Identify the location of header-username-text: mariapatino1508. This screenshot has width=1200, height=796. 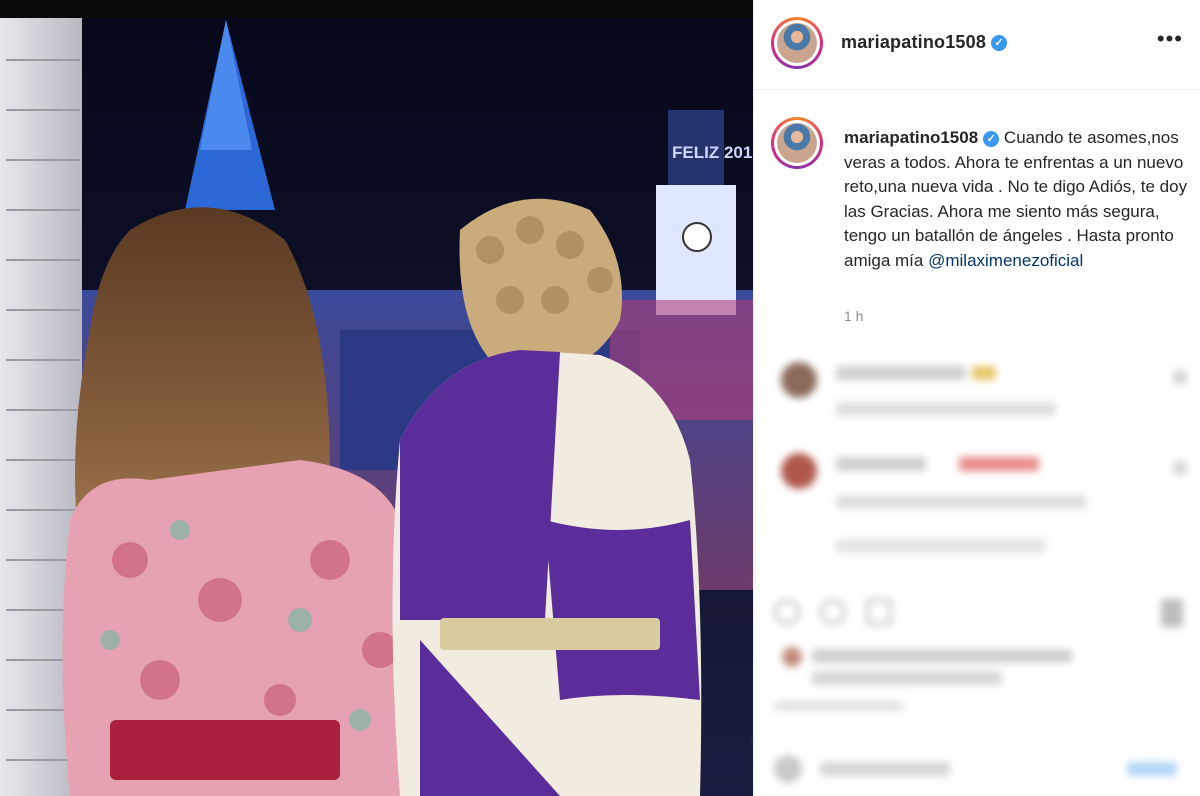
(913, 42).